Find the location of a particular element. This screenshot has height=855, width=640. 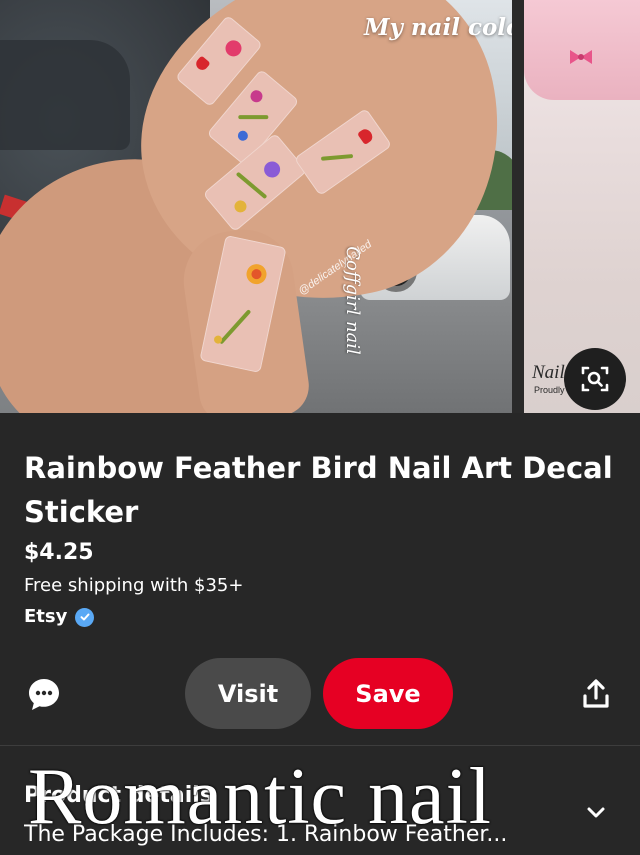

visual-search-button is located at coordinates (595, 379).